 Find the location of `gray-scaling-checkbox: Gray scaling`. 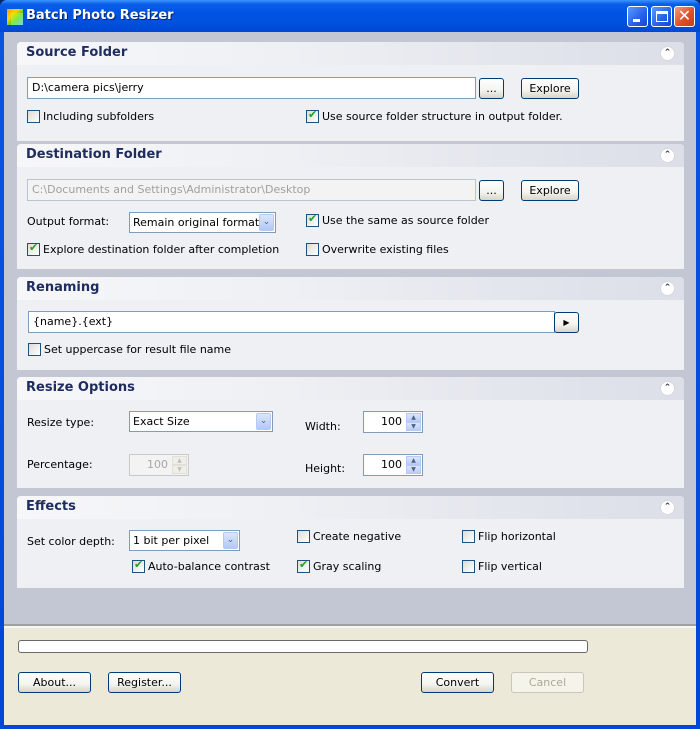

gray-scaling-checkbox: Gray scaling is located at coordinates (339, 565).